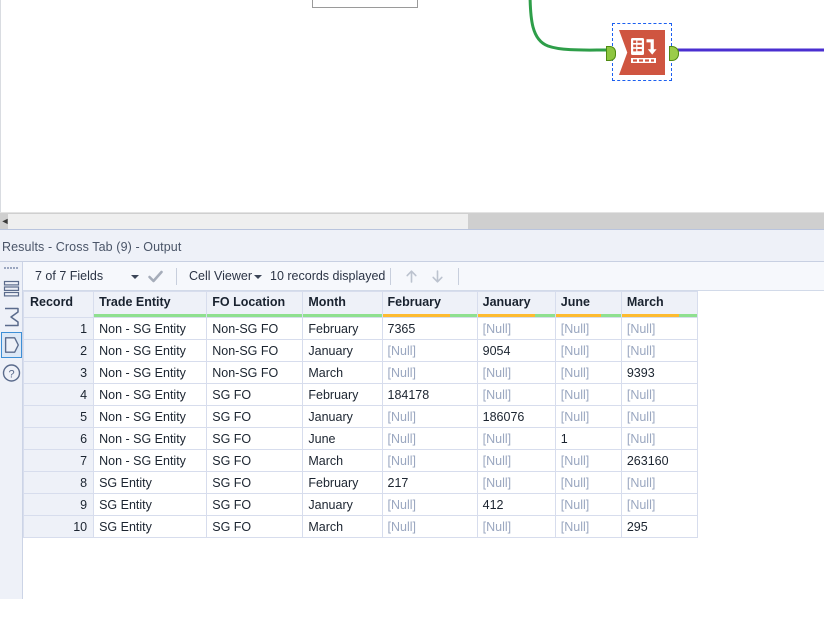 This screenshot has width=824, height=628. What do you see at coordinates (58, 372) in the screenshot?
I see `grid-cell-record: 3` at bounding box center [58, 372].